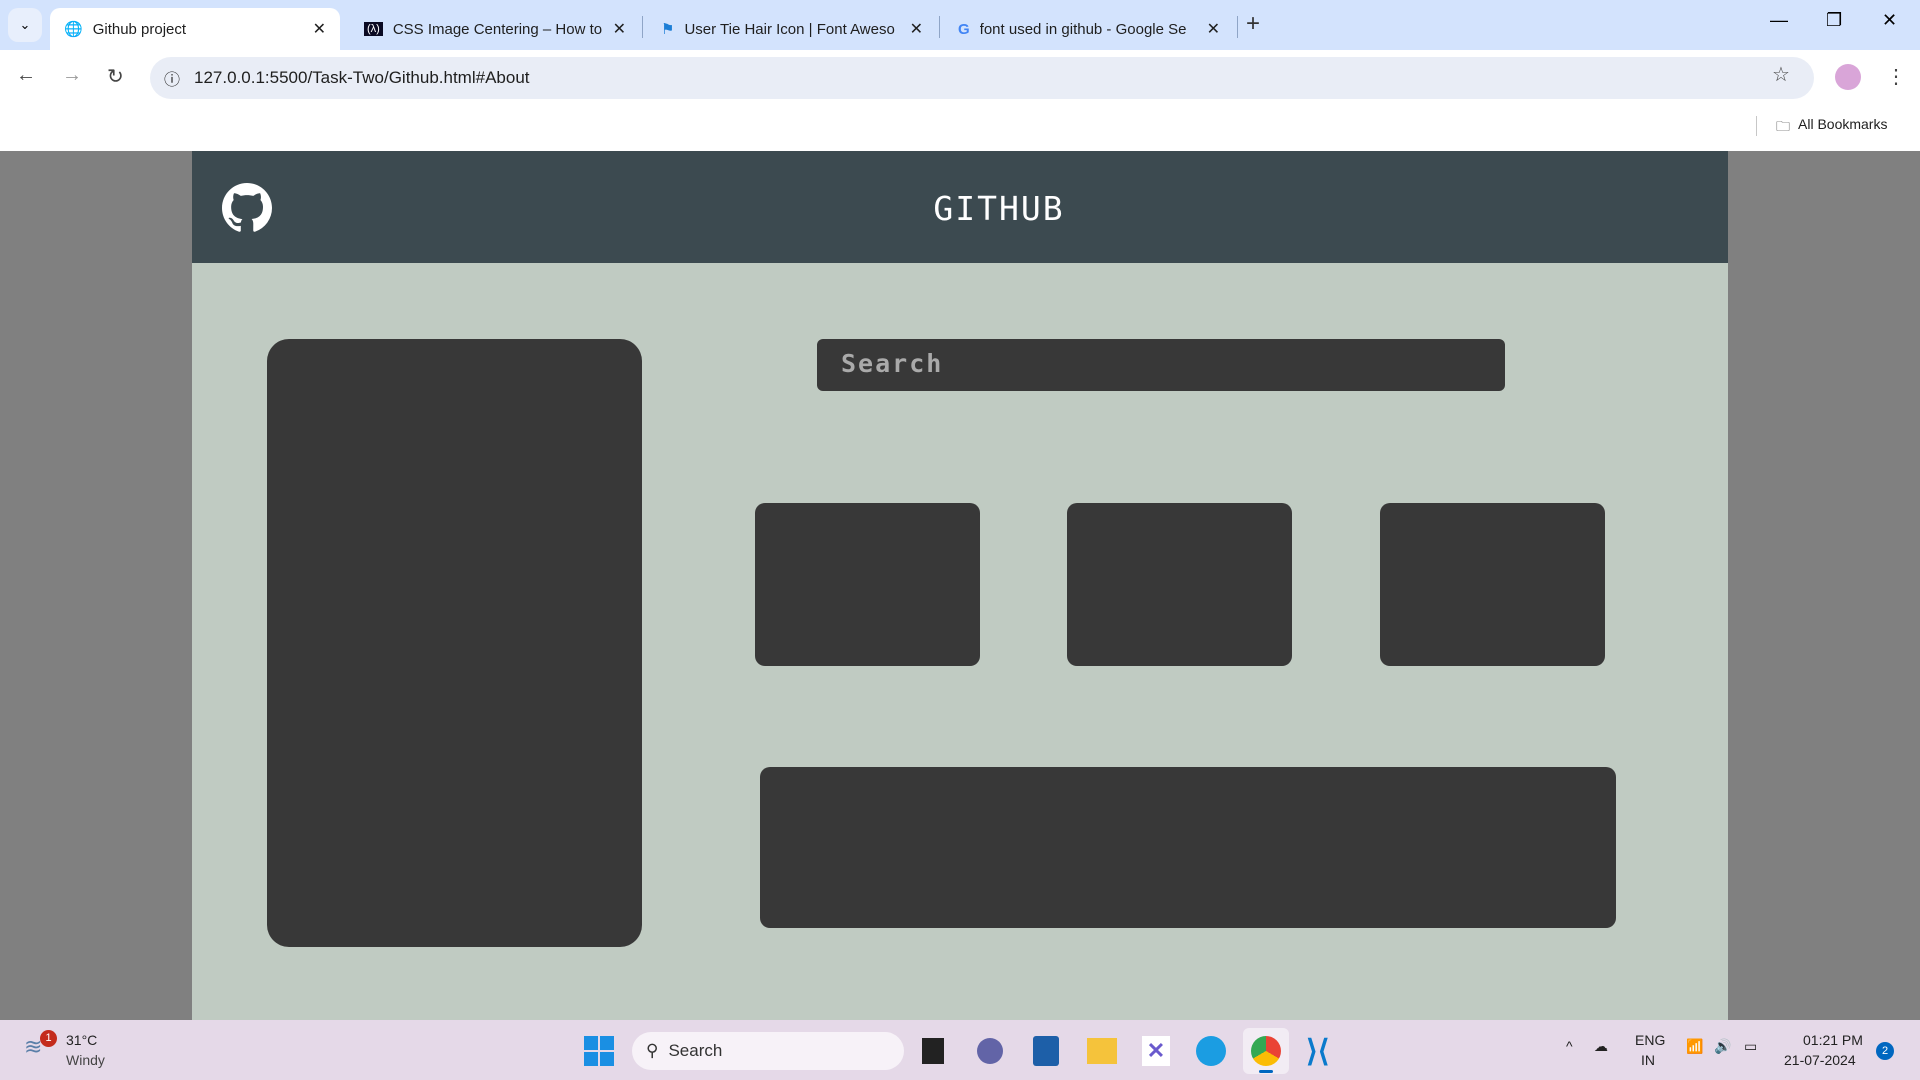 The height and width of the screenshot is (1080, 1920). I want to click on task-view-icon, so click(933, 1051).